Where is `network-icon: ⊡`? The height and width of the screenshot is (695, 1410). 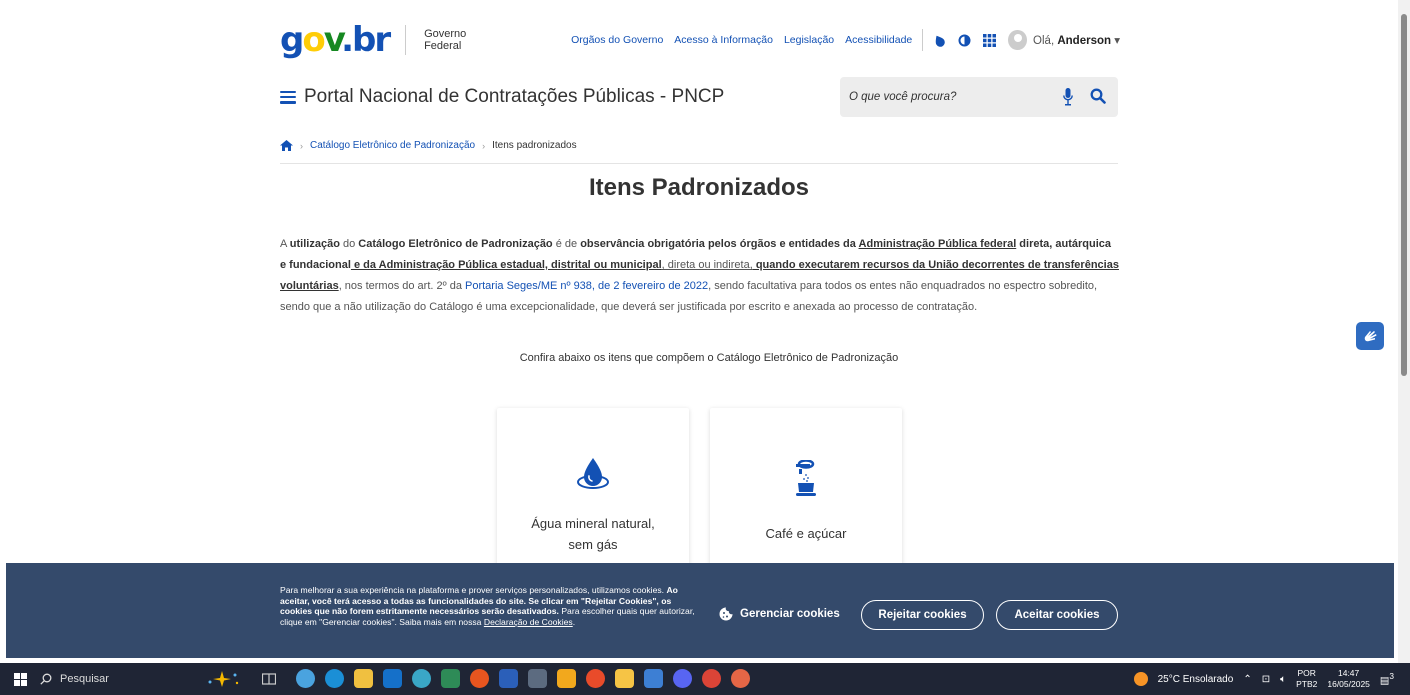
network-icon: ⊡ is located at coordinates (1266, 679).